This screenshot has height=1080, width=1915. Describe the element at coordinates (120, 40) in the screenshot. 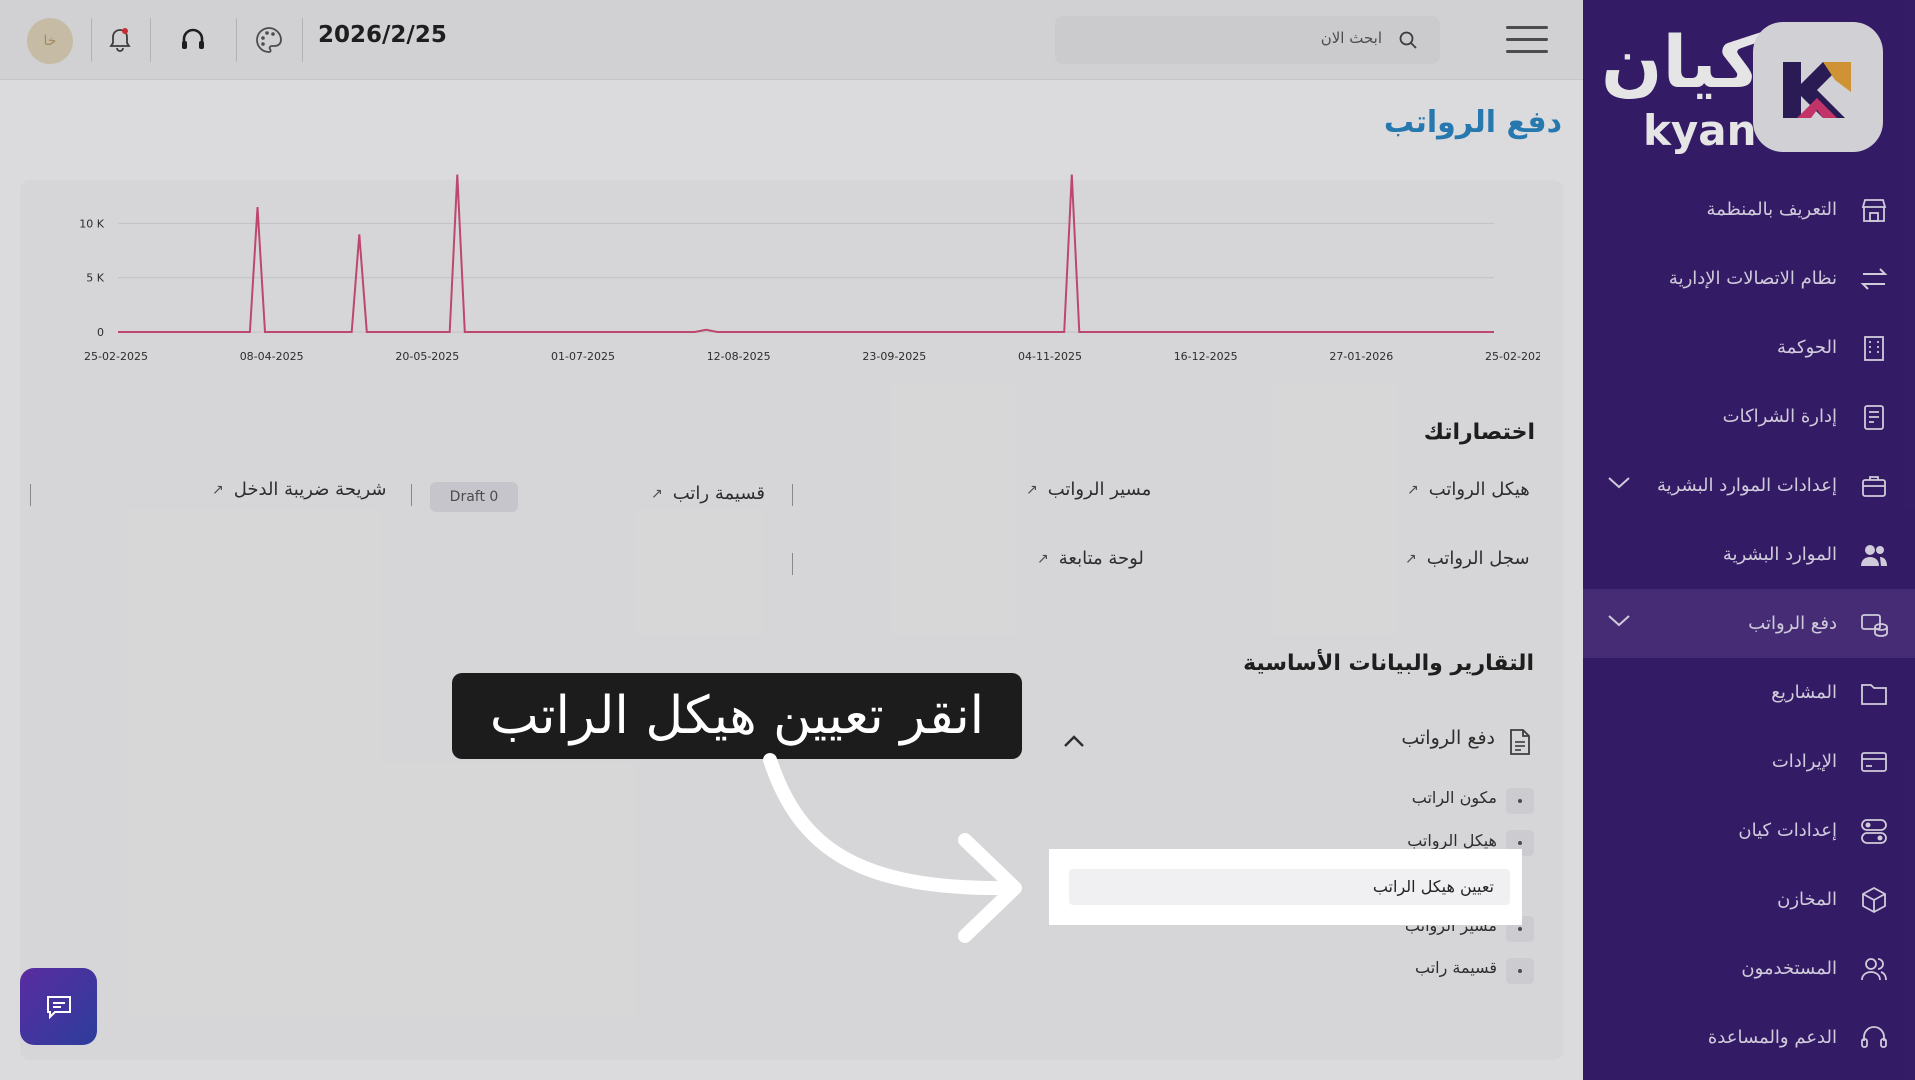

I see `bell-icon` at that location.